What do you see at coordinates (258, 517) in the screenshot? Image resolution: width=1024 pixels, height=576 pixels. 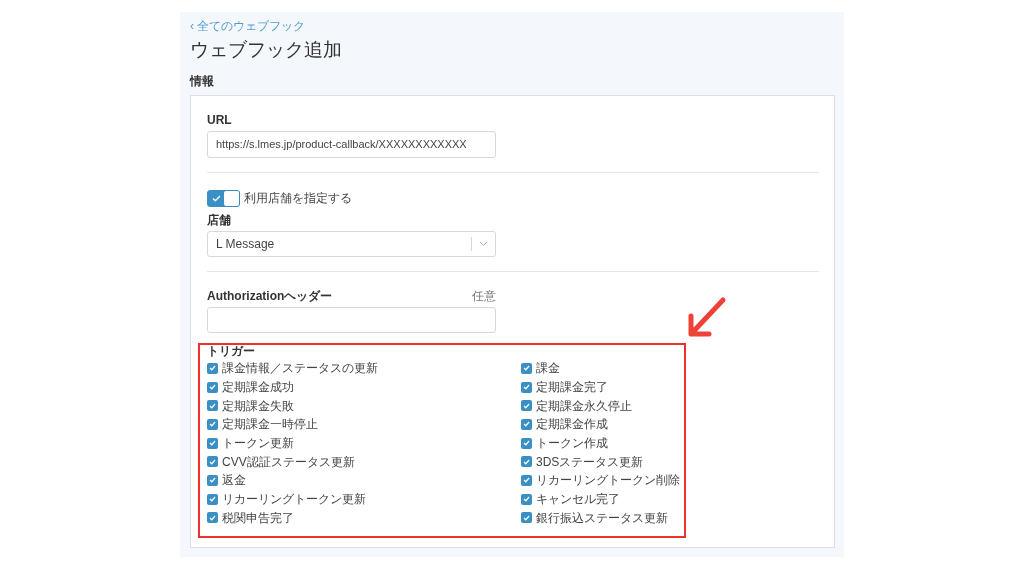 I see `checkbox-label: 税関申告完了` at bounding box center [258, 517].